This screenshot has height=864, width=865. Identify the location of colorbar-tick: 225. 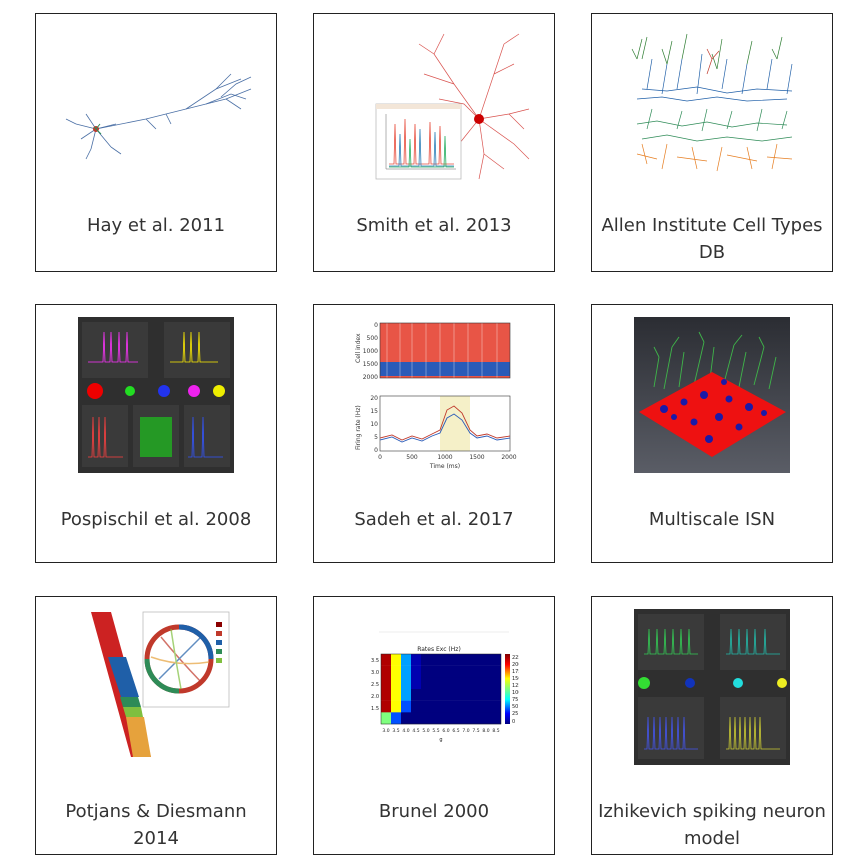
(515, 658).